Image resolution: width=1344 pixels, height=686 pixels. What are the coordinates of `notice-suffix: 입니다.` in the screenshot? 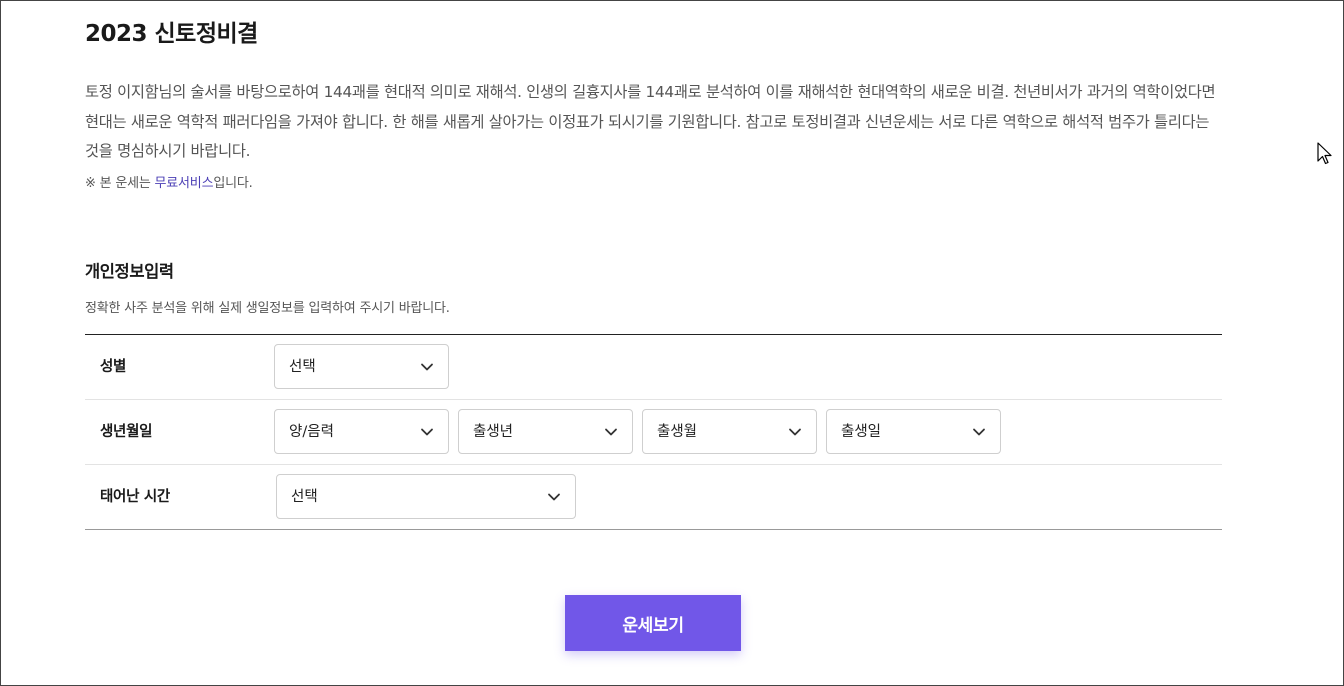 It's located at (233, 183).